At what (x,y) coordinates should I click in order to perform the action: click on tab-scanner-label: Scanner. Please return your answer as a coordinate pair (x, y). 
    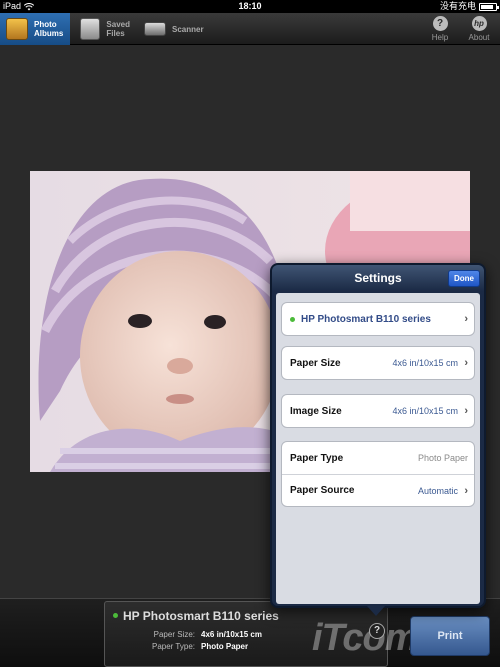
    Looking at the image, I should click on (188, 29).